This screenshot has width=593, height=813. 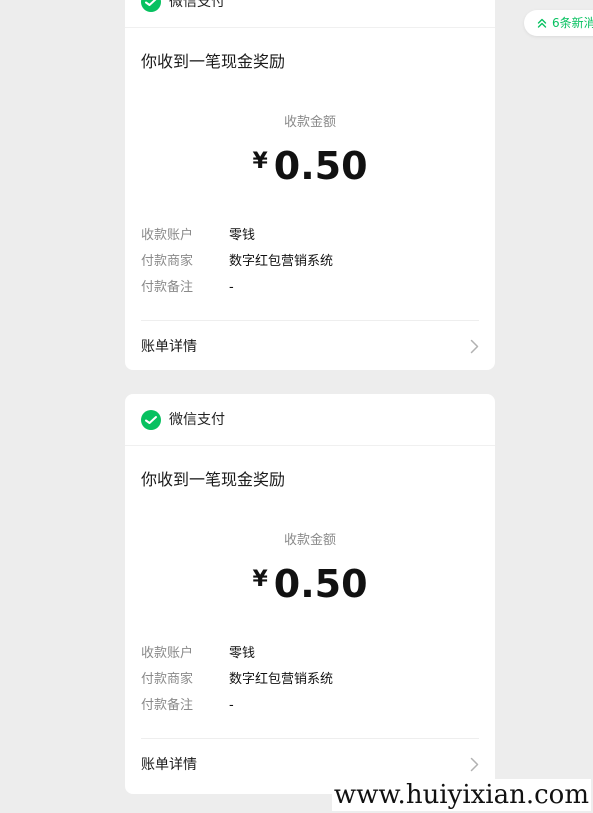 I want to click on new-messages-button: 6条新消息, so click(x=558, y=23).